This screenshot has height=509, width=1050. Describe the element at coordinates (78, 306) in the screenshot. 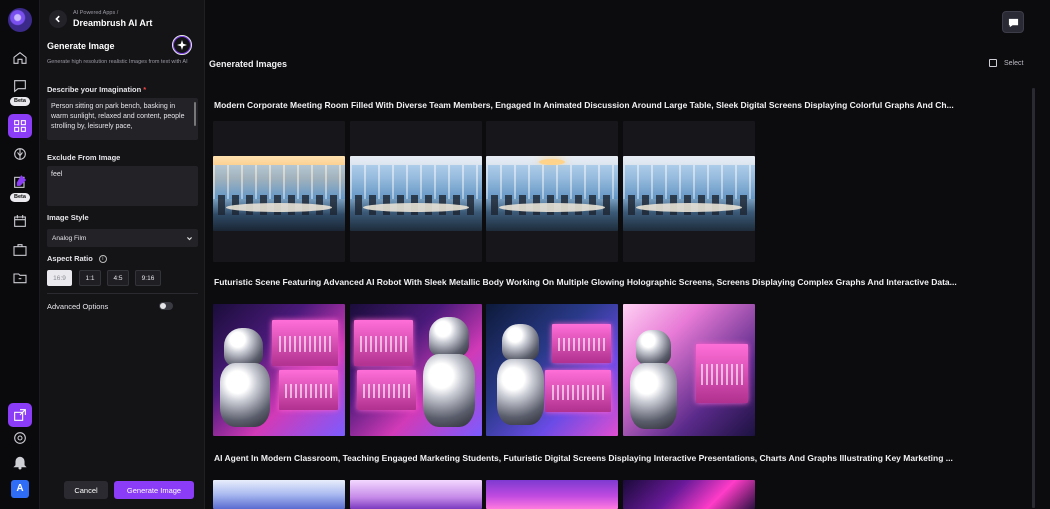

I see `advanced-options-label: Advanced Options` at that location.